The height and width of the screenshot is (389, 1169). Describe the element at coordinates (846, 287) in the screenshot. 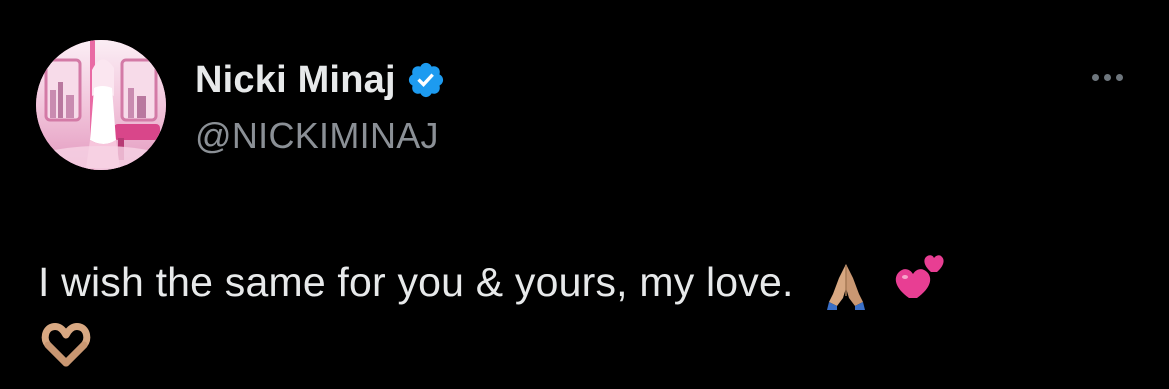

I see `folded-hands-icon` at that location.